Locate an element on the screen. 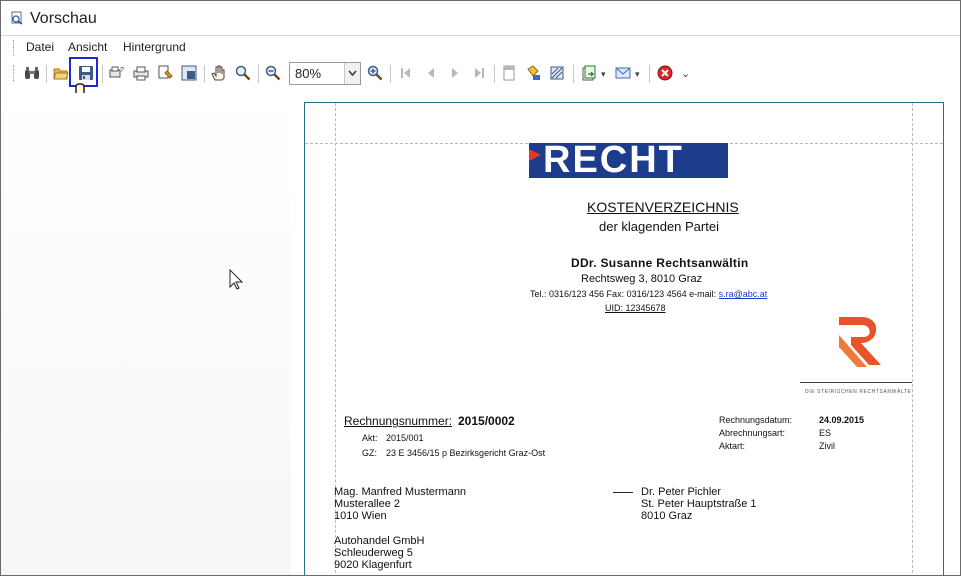  chevron-down-icon is located at coordinates (352, 73).